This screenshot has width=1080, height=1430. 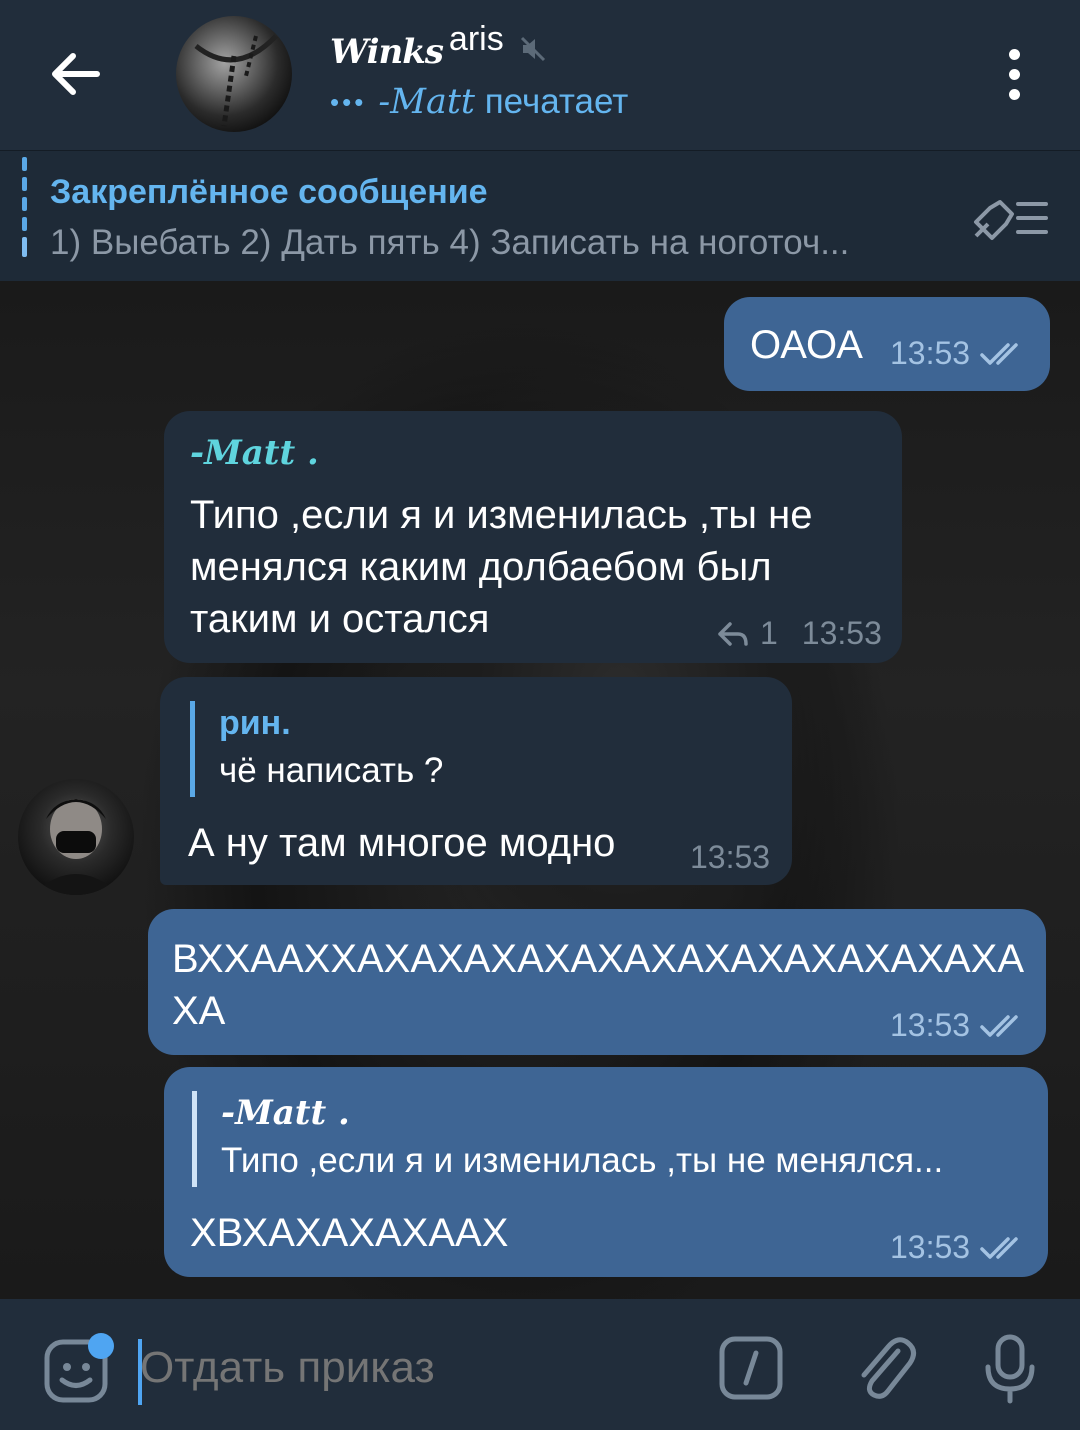 I want to click on message-input-bar, so click(x=540, y=1364).